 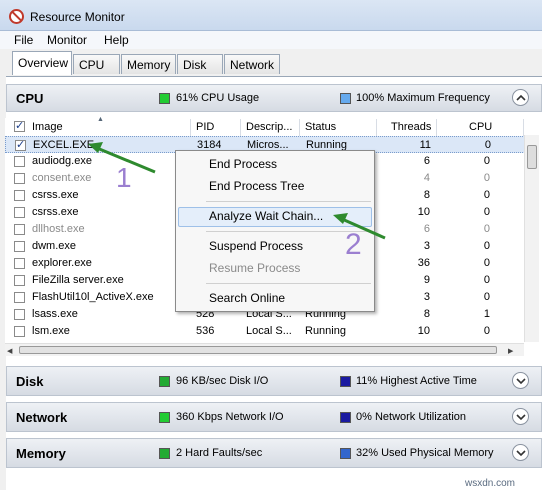 What do you see at coordinates (219, 453) in the screenshot?
I see `hard-faults-text: 2 Hard Faults/sec` at bounding box center [219, 453].